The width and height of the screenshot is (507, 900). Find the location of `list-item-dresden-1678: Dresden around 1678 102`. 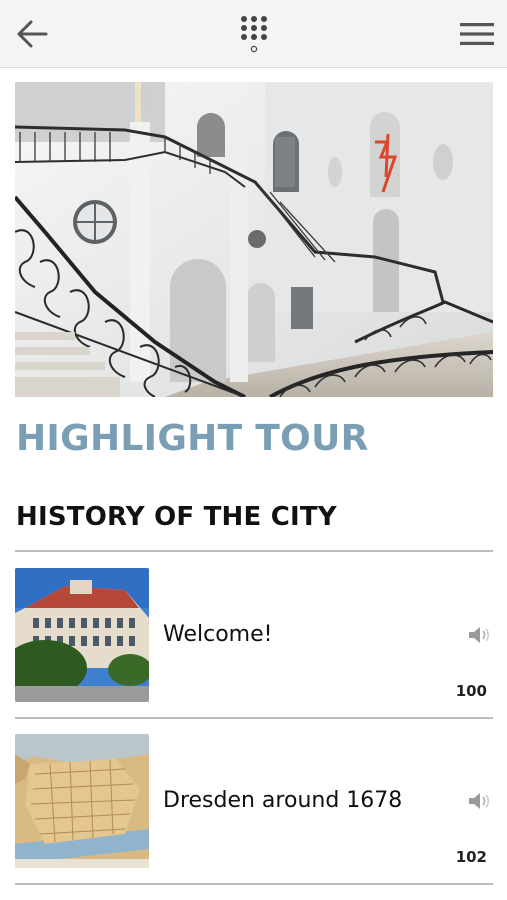

list-item-dresden-1678: Dresden around 1678 102 is located at coordinates (254, 801).